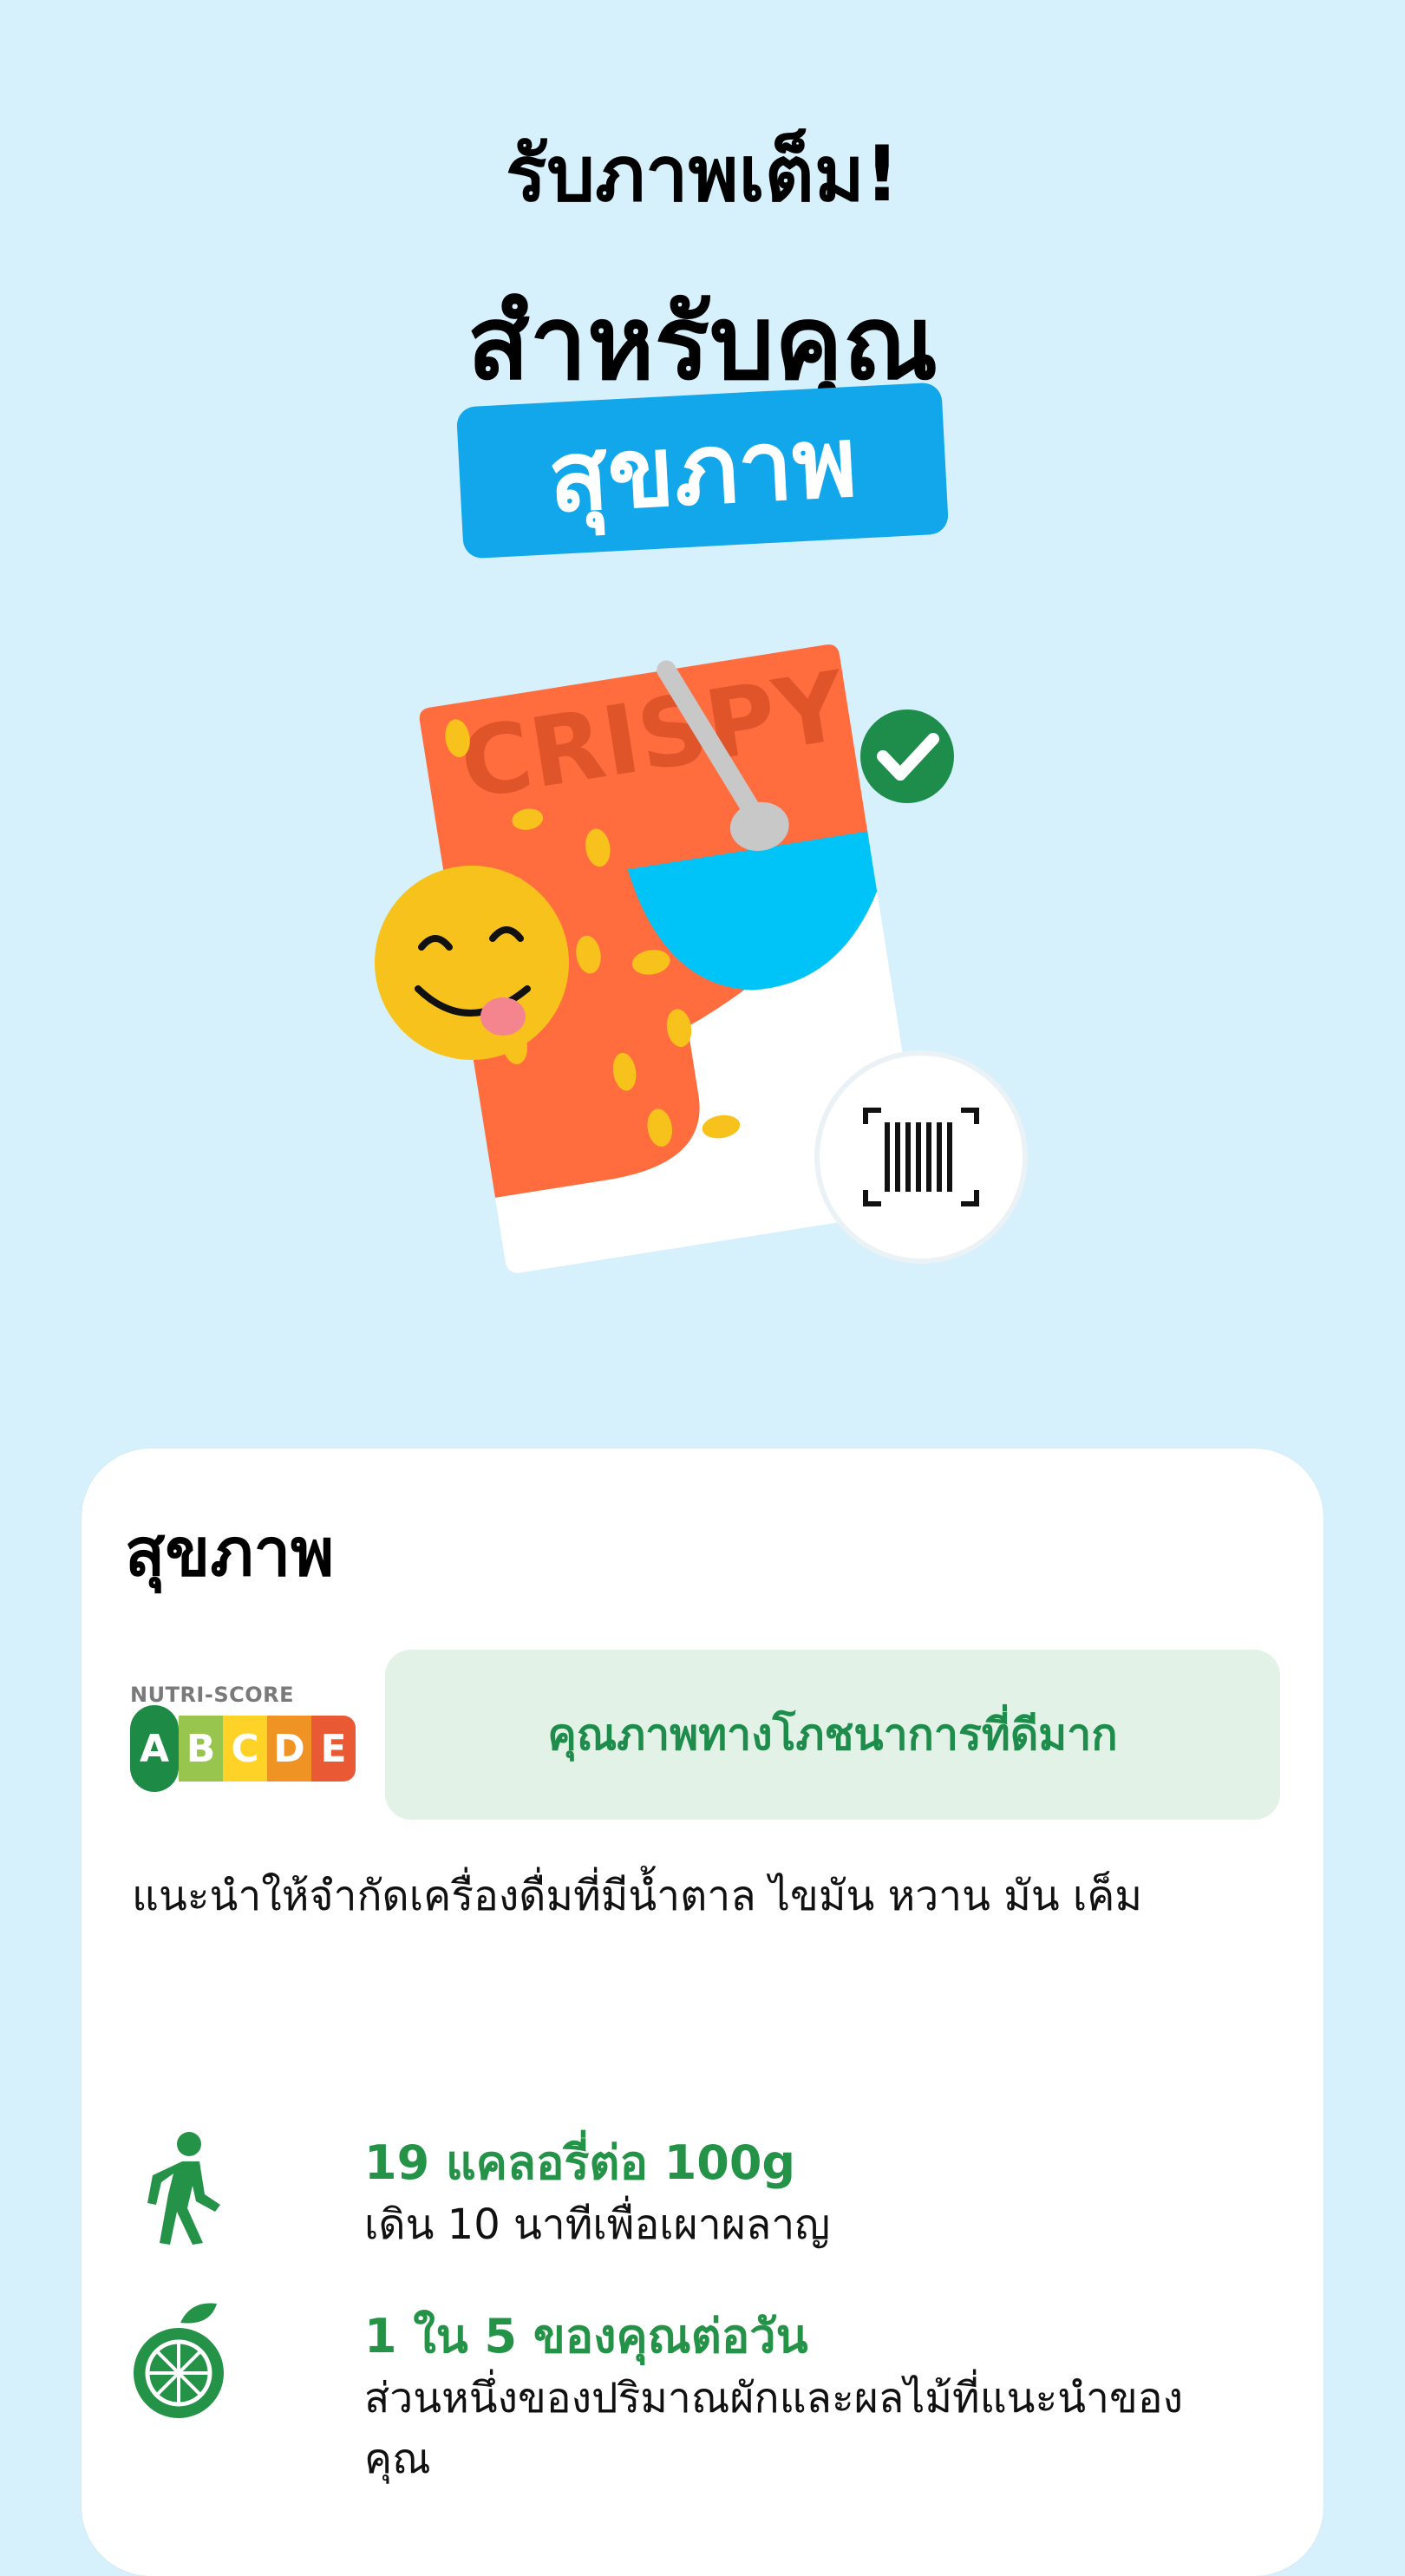 The height and width of the screenshot is (2576, 1405). Describe the element at coordinates (182, 2185) in the screenshot. I see `walking-person-icon` at that location.